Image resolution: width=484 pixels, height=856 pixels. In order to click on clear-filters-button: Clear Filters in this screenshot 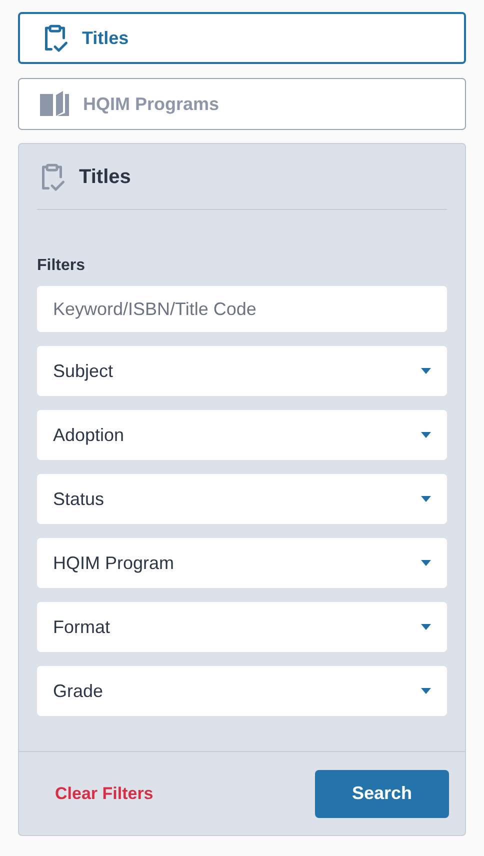, I will do `click(104, 793)`.